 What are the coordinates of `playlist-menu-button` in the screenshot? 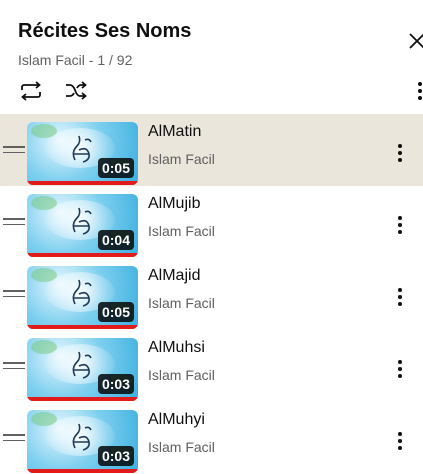 It's located at (416, 91).